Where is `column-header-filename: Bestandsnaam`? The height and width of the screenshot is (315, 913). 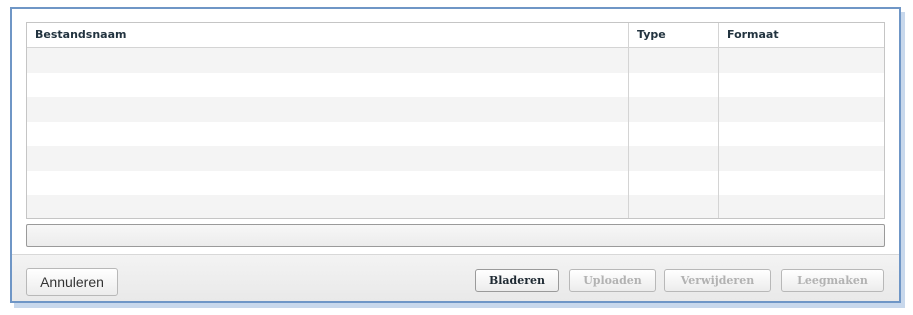
column-header-filename: Bestandsnaam is located at coordinates (327, 35).